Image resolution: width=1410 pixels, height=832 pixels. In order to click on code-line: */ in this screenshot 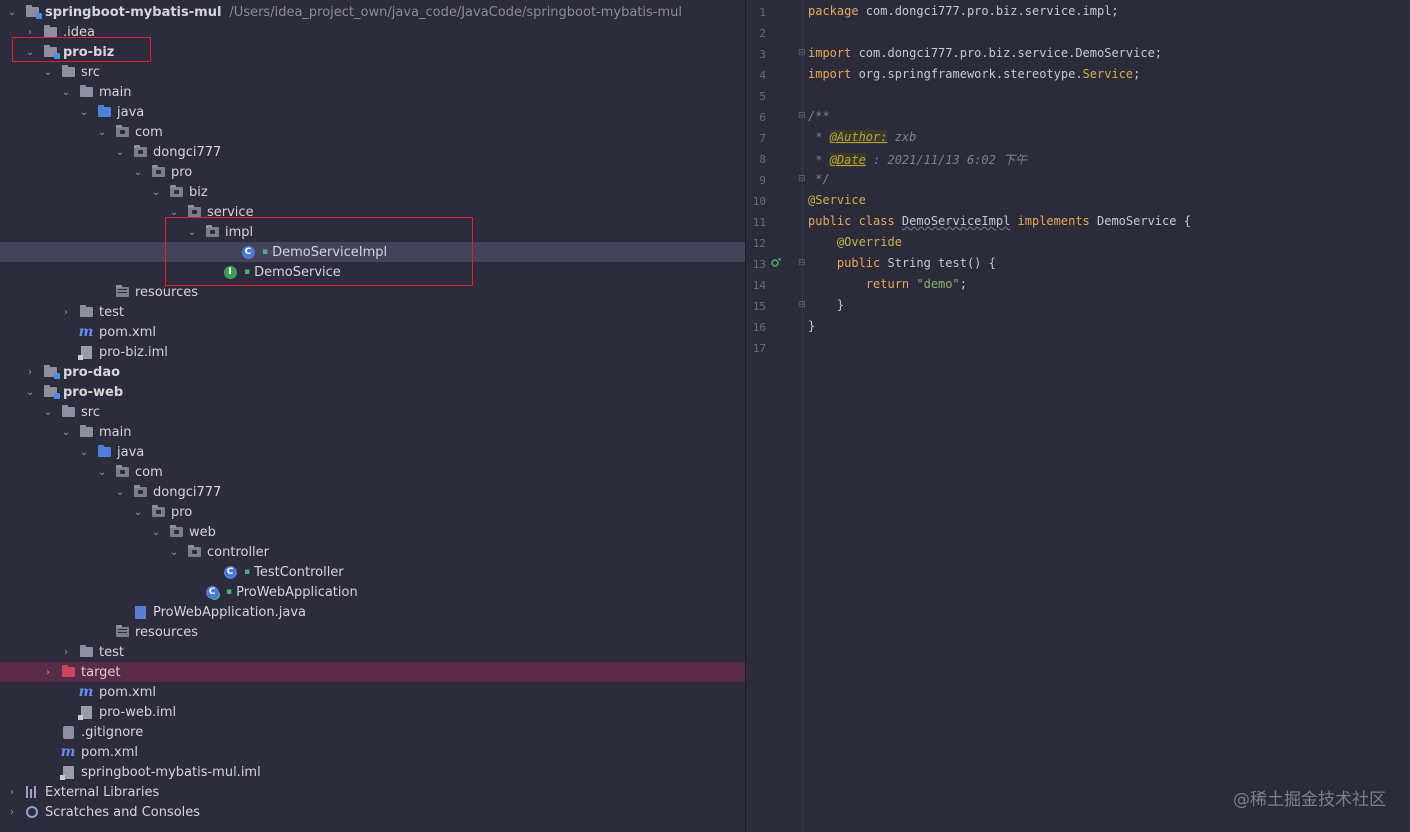, I will do `click(819, 179)`.